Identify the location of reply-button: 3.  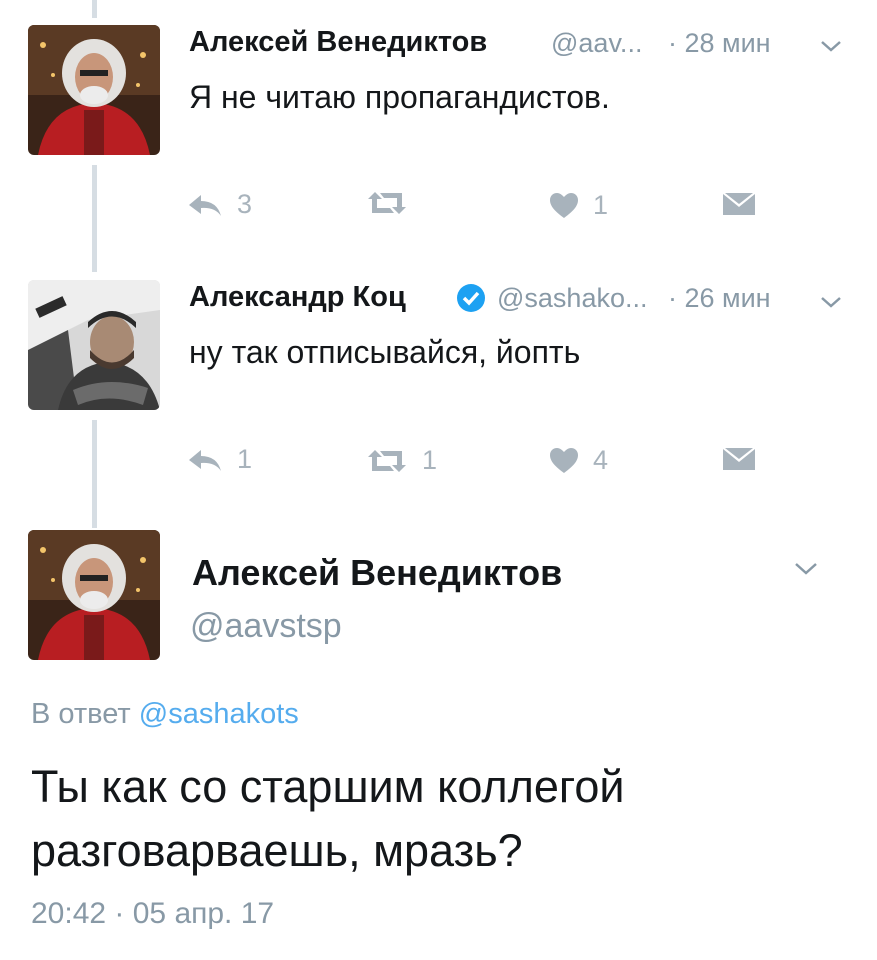
(219, 204).